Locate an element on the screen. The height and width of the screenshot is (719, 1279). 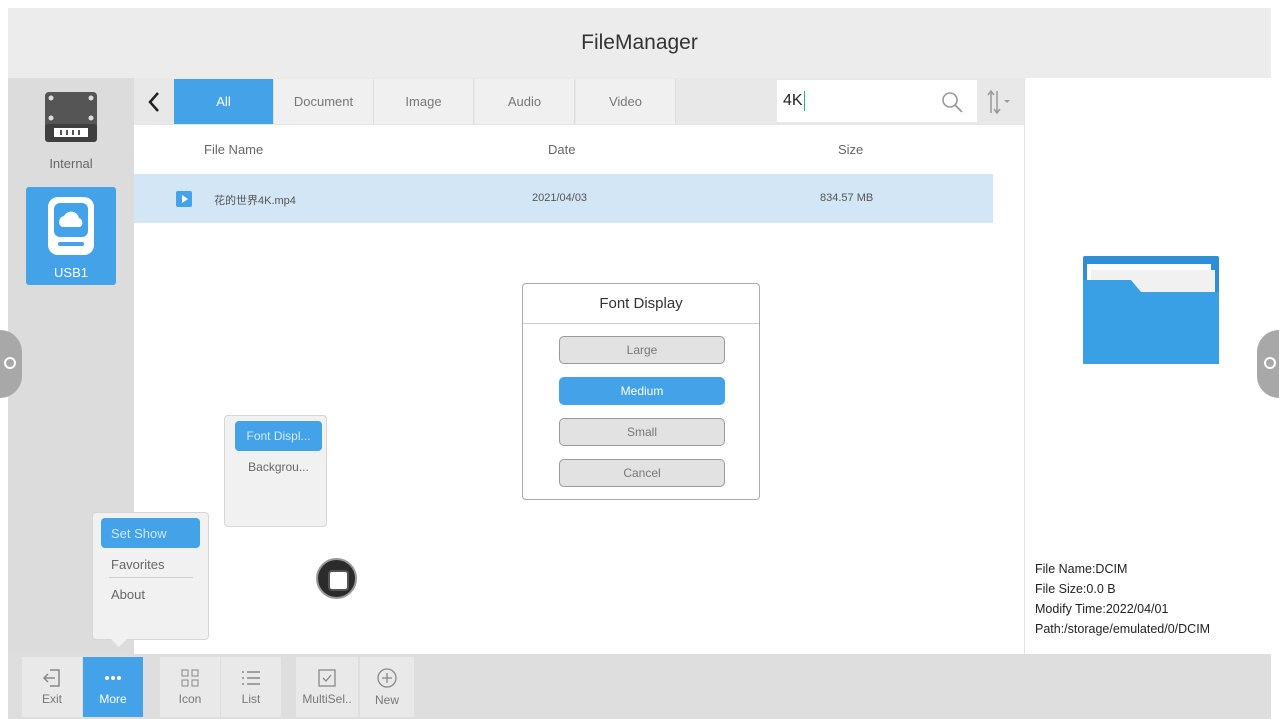
sidebar-item-internal: Internal is located at coordinates (71, 133).